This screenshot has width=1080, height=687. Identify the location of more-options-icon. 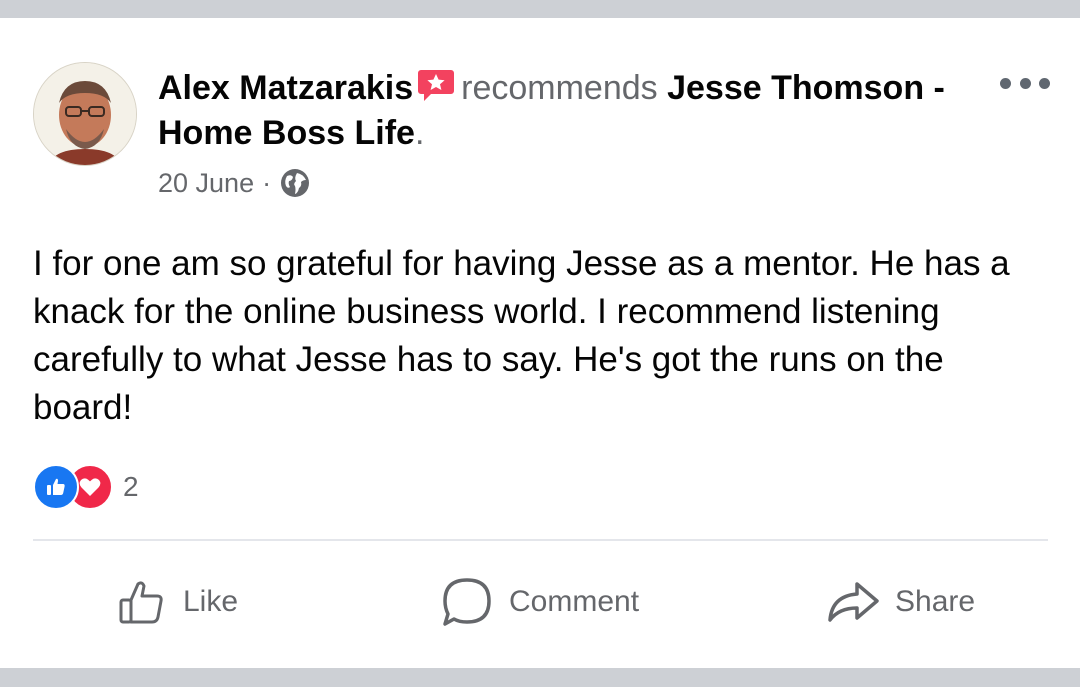
(1025, 83).